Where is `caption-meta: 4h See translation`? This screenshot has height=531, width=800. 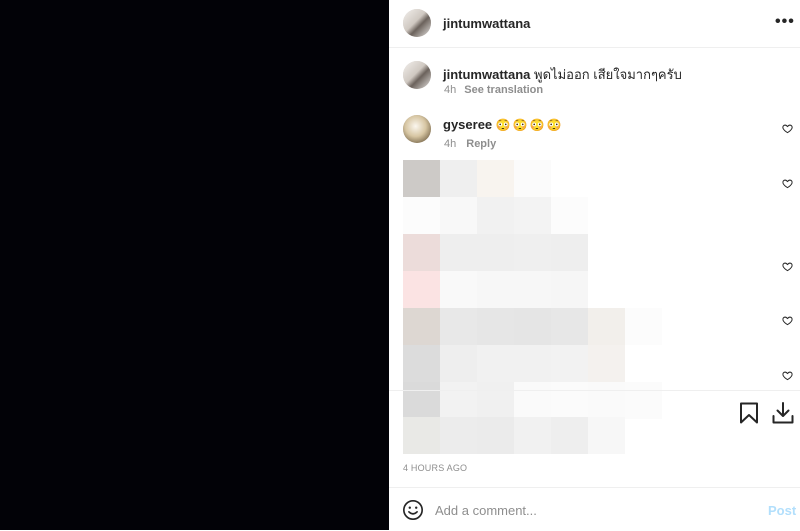
caption-meta: 4h See translation is located at coordinates (493, 90).